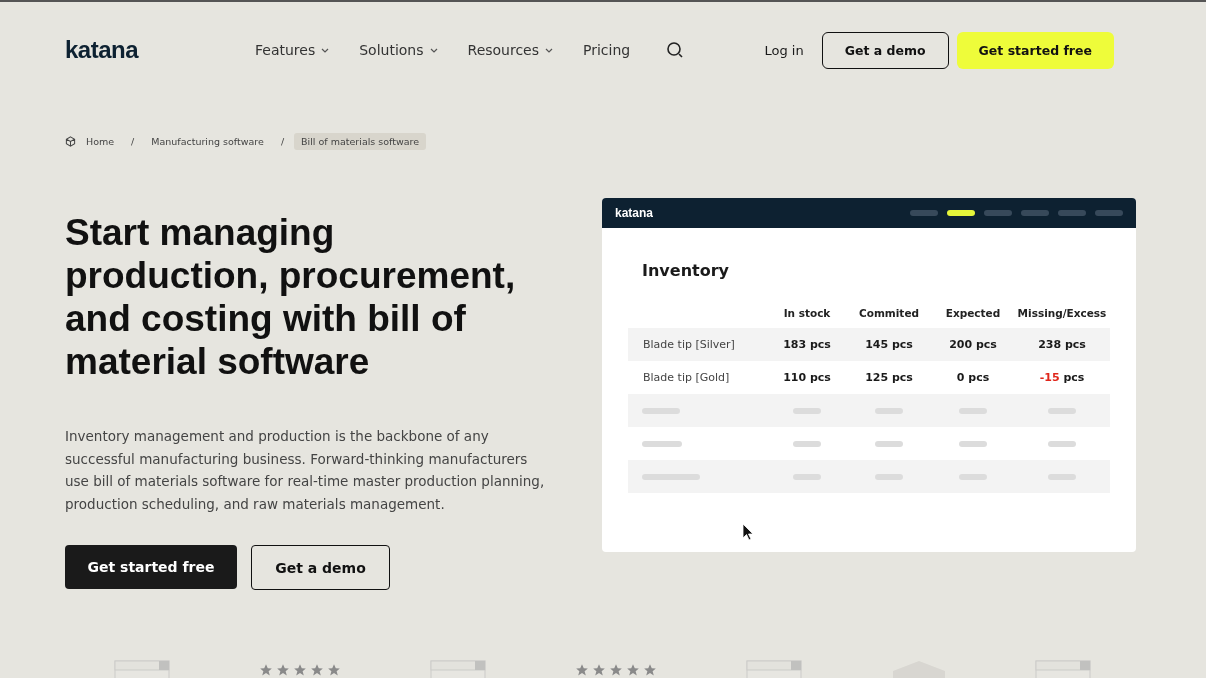 The height and width of the screenshot is (678, 1206). What do you see at coordinates (675, 50) in the screenshot?
I see `search-icon` at bounding box center [675, 50].